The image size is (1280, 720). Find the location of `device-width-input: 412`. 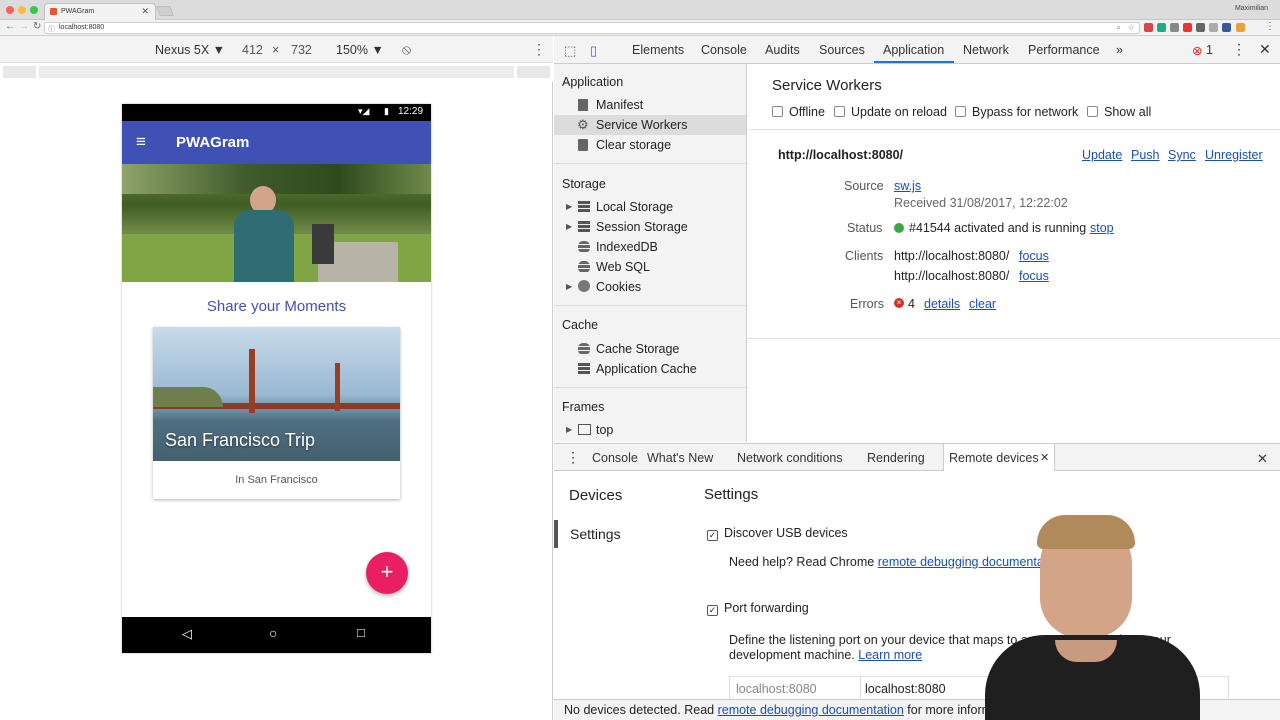

device-width-input: 412 is located at coordinates (252, 50).